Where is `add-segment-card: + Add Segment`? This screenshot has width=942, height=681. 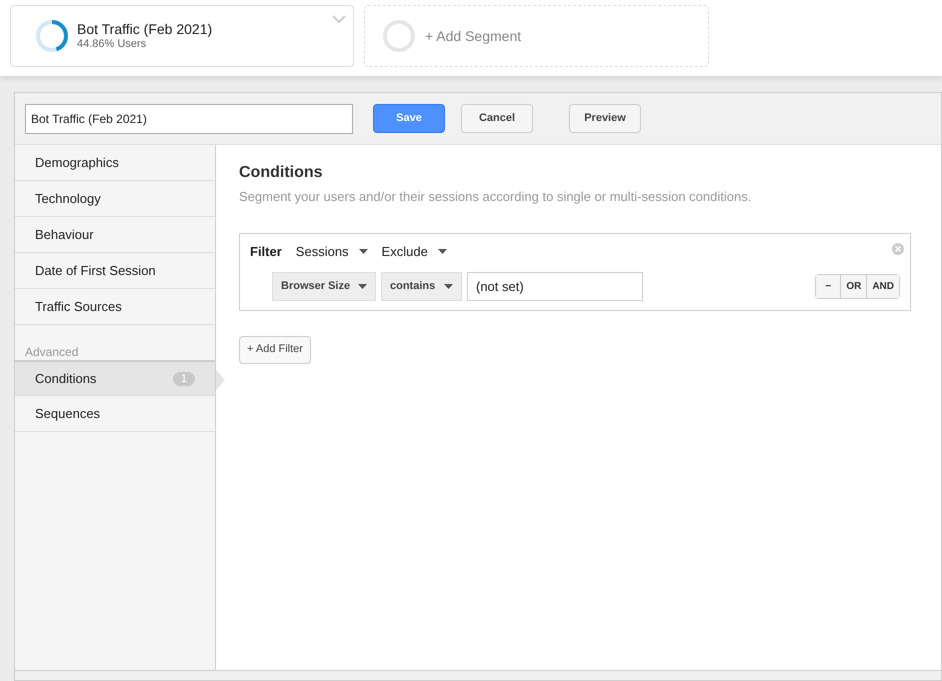
add-segment-card: + Add Segment is located at coordinates (536, 36).